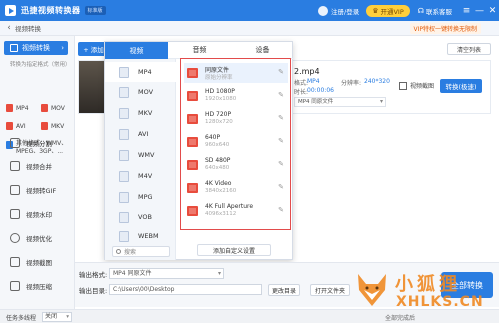 This screenshot has height=323, width=499. What do you see at coordinates (9, 108) in the screenshot?
I see `mp4-icon` at bounding box center [9, 108].